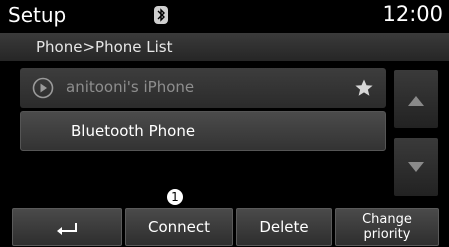 The height and width of the screenshot is (247, 449). Describe the element at coordinates (203, 88) in the screenshot. I see `list-item-paired-phone: anitooni's iPhone` at that location.